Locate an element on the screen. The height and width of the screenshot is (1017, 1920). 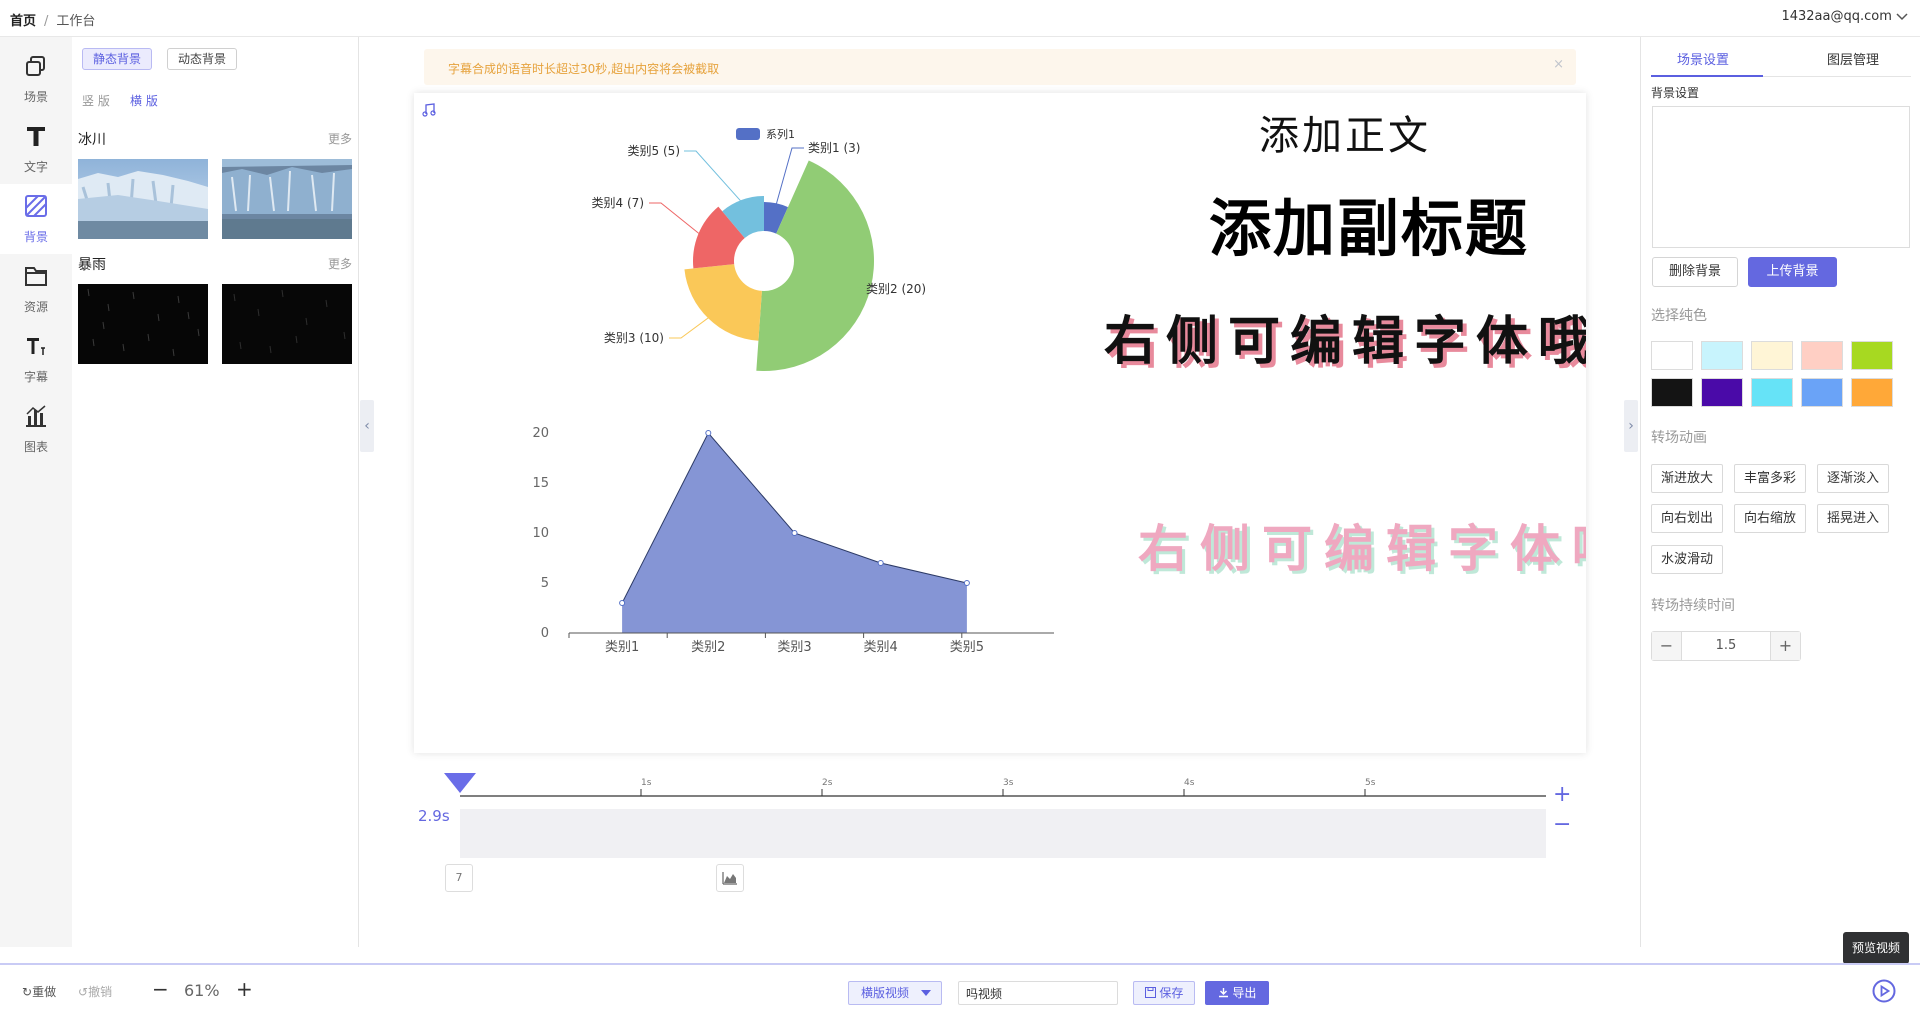
pie-label-line is located at coordinates (690, 327).